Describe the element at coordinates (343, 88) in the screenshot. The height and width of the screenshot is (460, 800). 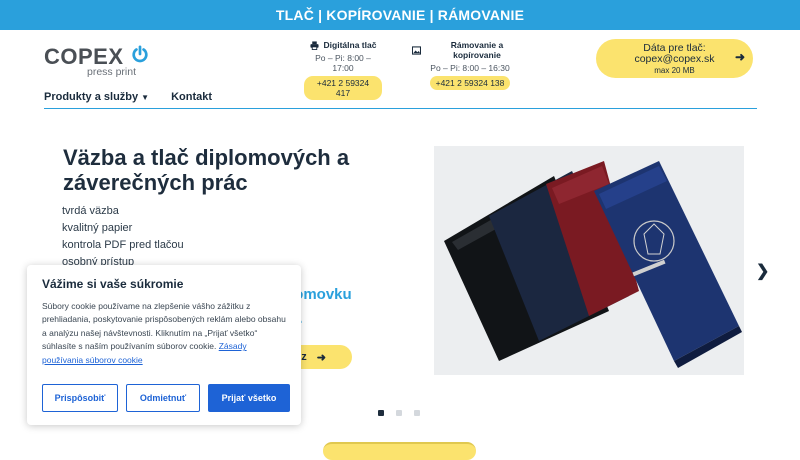
I see `phone-link: +421 2 59324 417` at that location.